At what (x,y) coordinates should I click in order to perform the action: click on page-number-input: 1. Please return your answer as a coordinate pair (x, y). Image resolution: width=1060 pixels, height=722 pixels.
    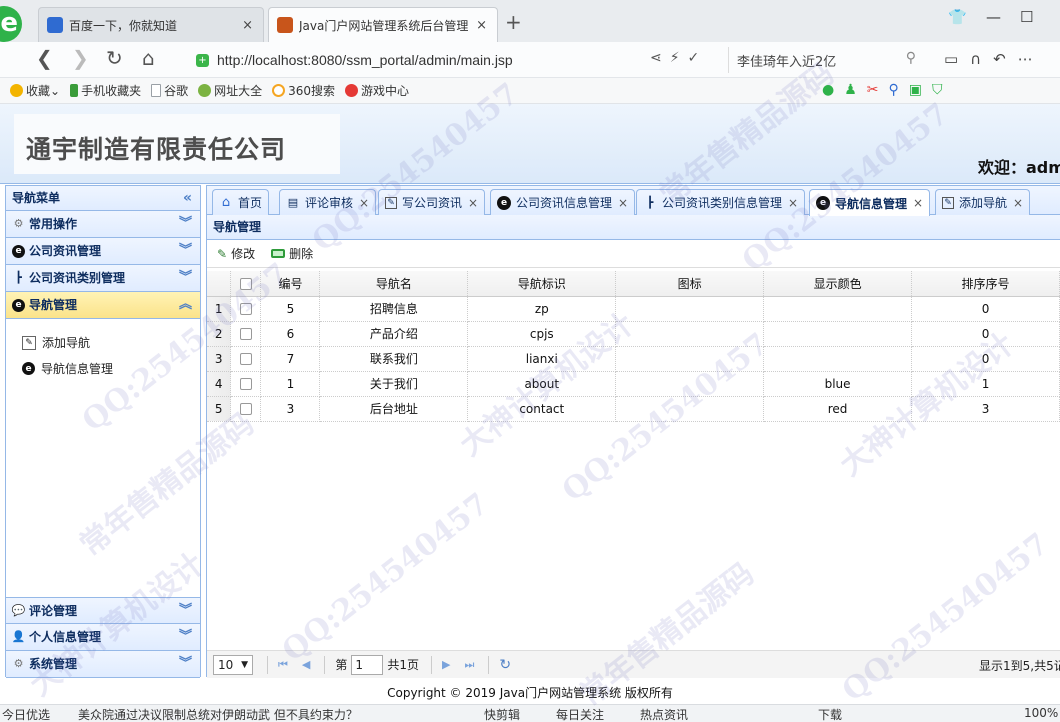
    Looking at the image, I should click on (367, 664).